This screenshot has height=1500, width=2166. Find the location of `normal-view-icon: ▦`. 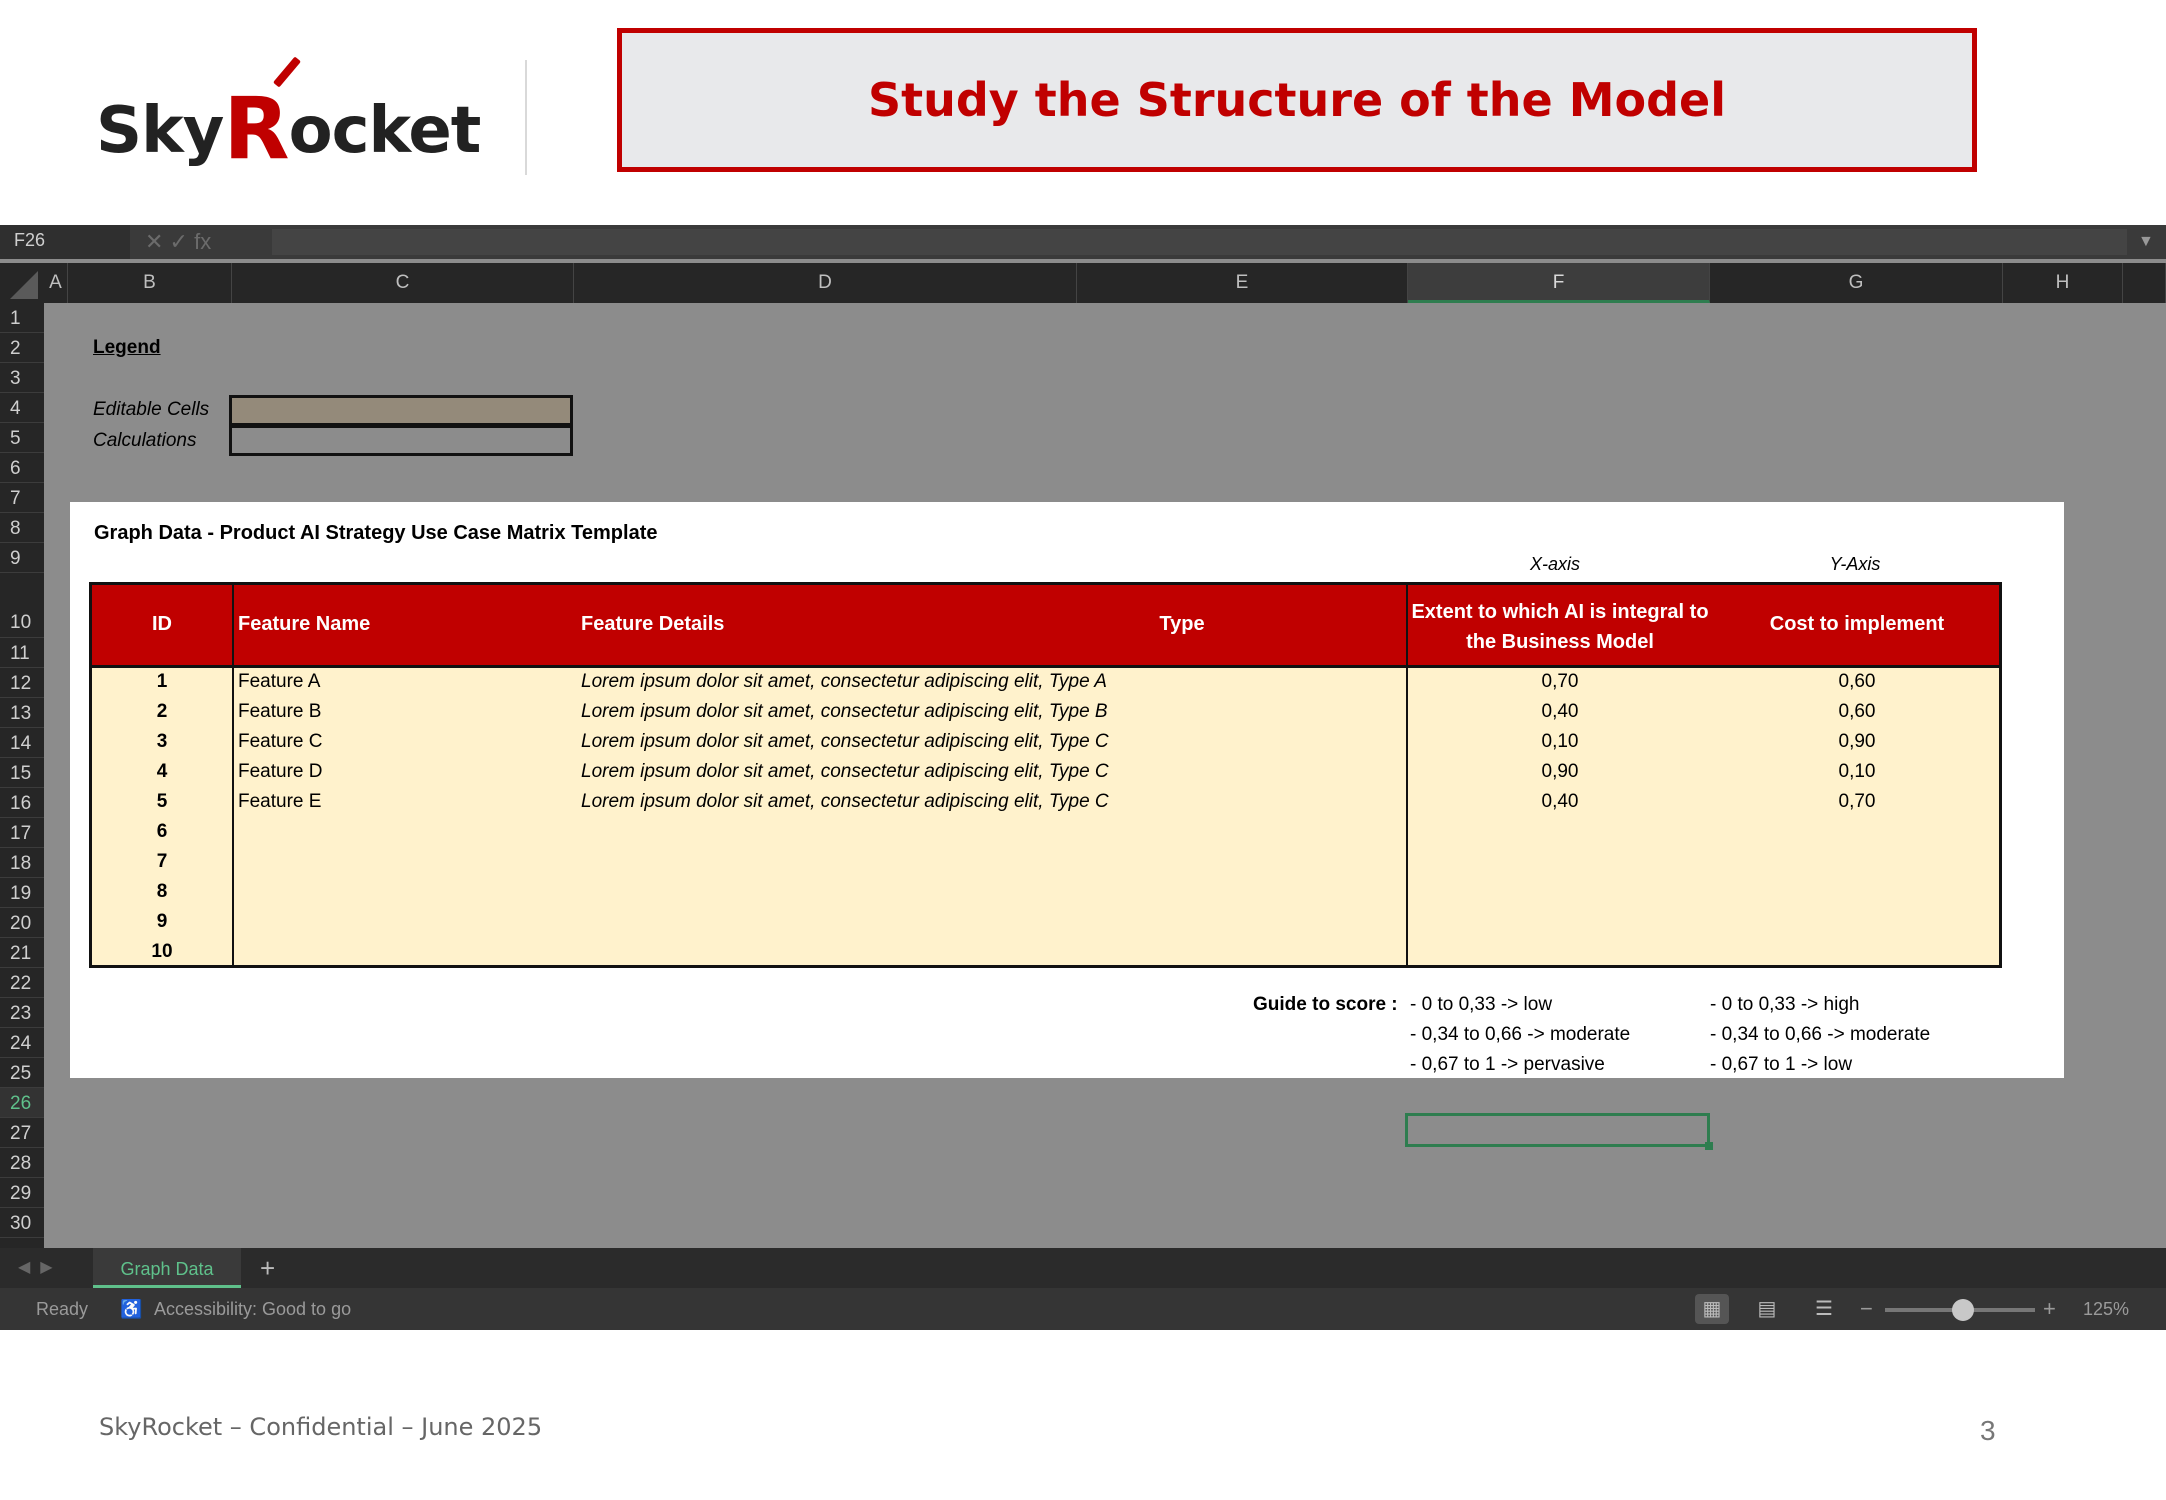

normal-view-icon: ▦ is located at coordinates (1712, 1309).